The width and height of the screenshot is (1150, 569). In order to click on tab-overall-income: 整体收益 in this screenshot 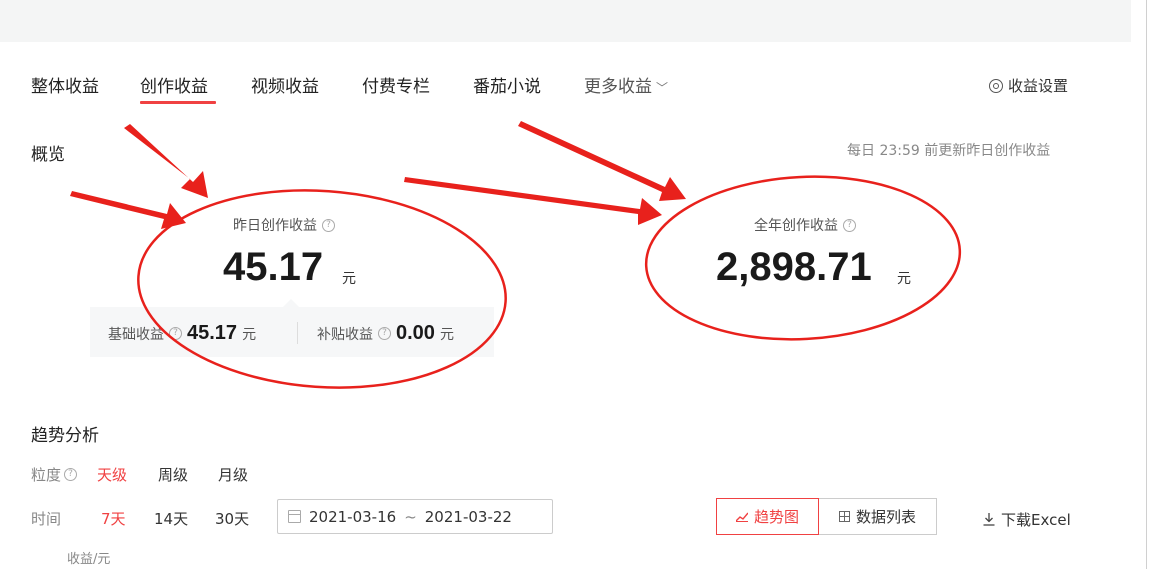, I will do `click(65, 84)`.